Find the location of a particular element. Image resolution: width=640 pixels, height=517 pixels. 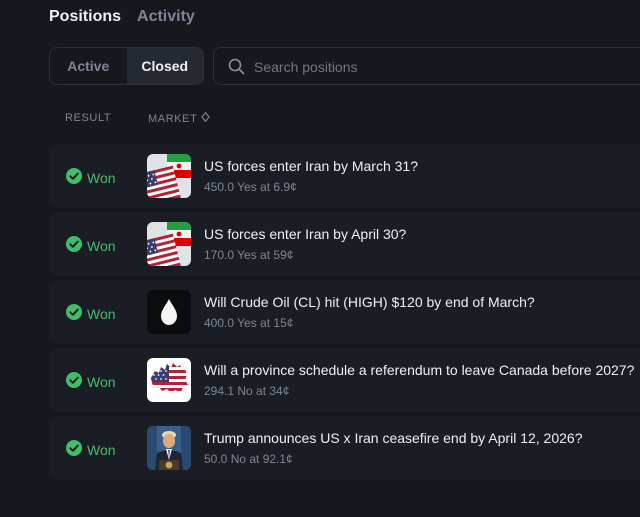

column-header-result: RESULT is located at coordinates (88, 118).